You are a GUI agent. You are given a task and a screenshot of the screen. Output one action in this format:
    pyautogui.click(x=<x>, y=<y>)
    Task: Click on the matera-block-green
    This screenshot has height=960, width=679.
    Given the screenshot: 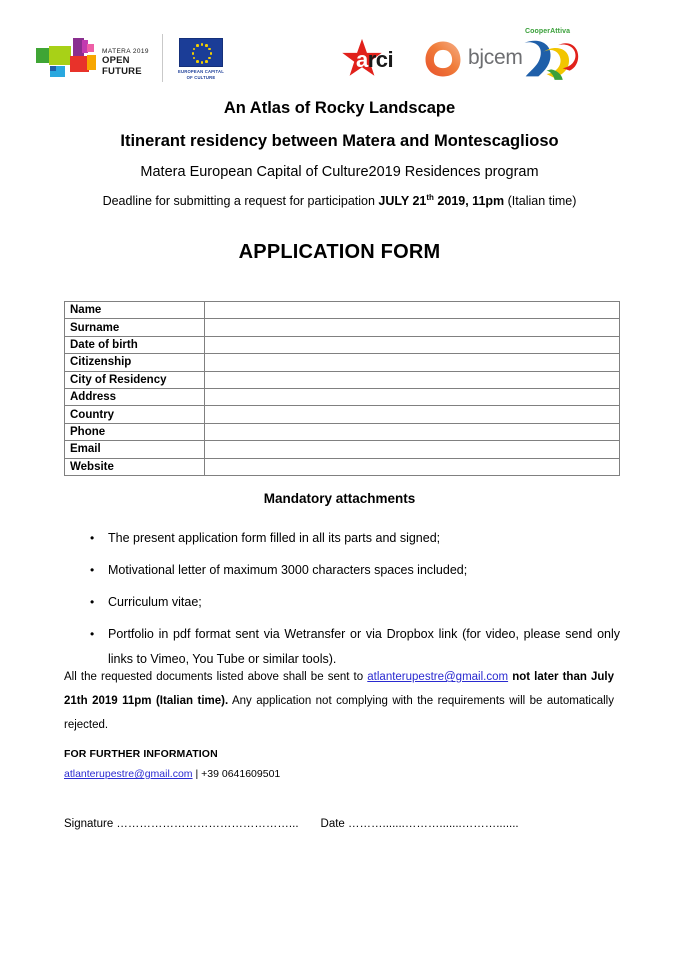 What is the action you would take?
    pyautogui.click(x=43, y=55)
    